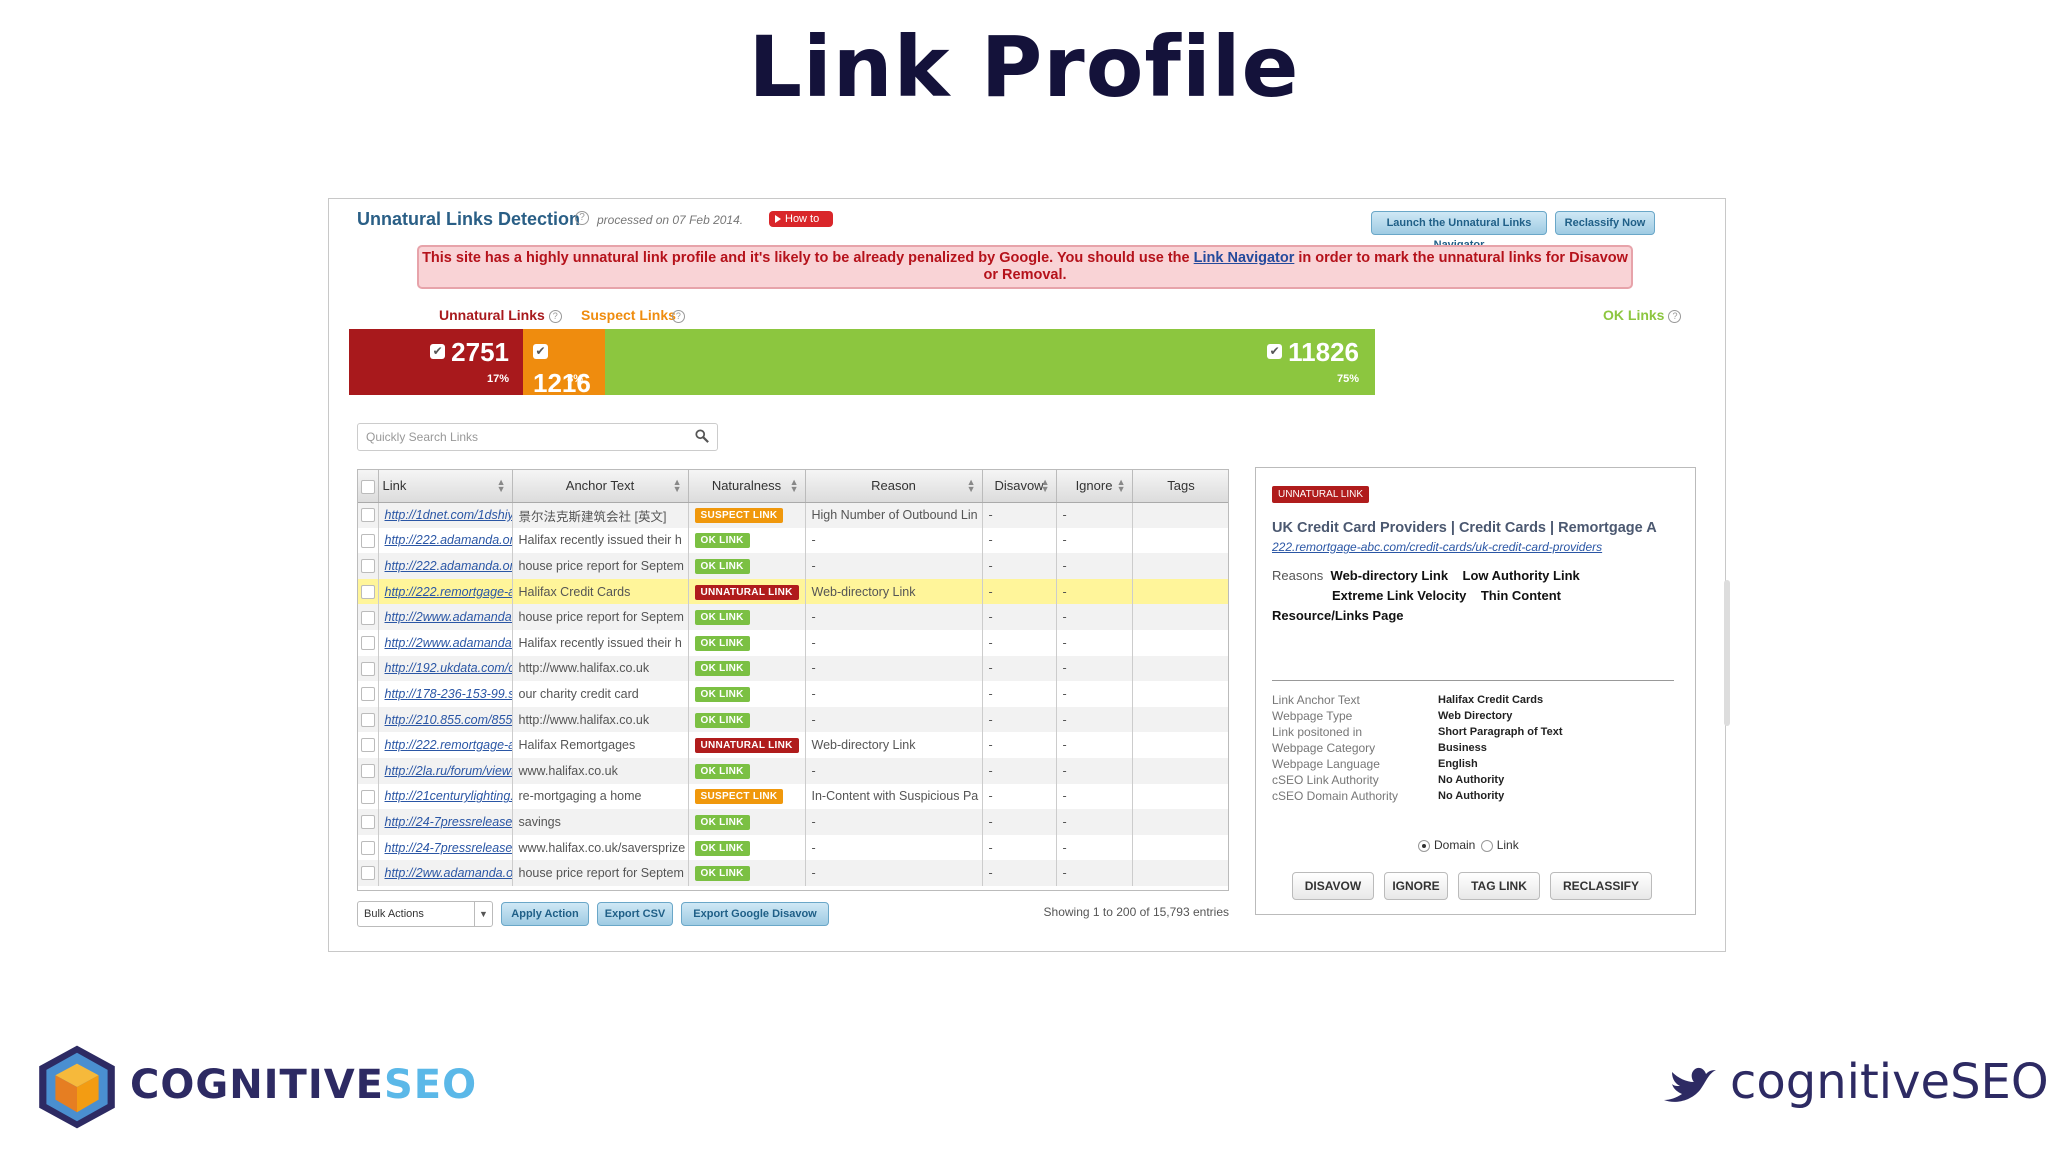 This screenshot has height=1152, width=2048. What do you see at coordinates (1690, 1084) in the screenshot?
I see `bird-icon` at bounding box center [1690, 1084].